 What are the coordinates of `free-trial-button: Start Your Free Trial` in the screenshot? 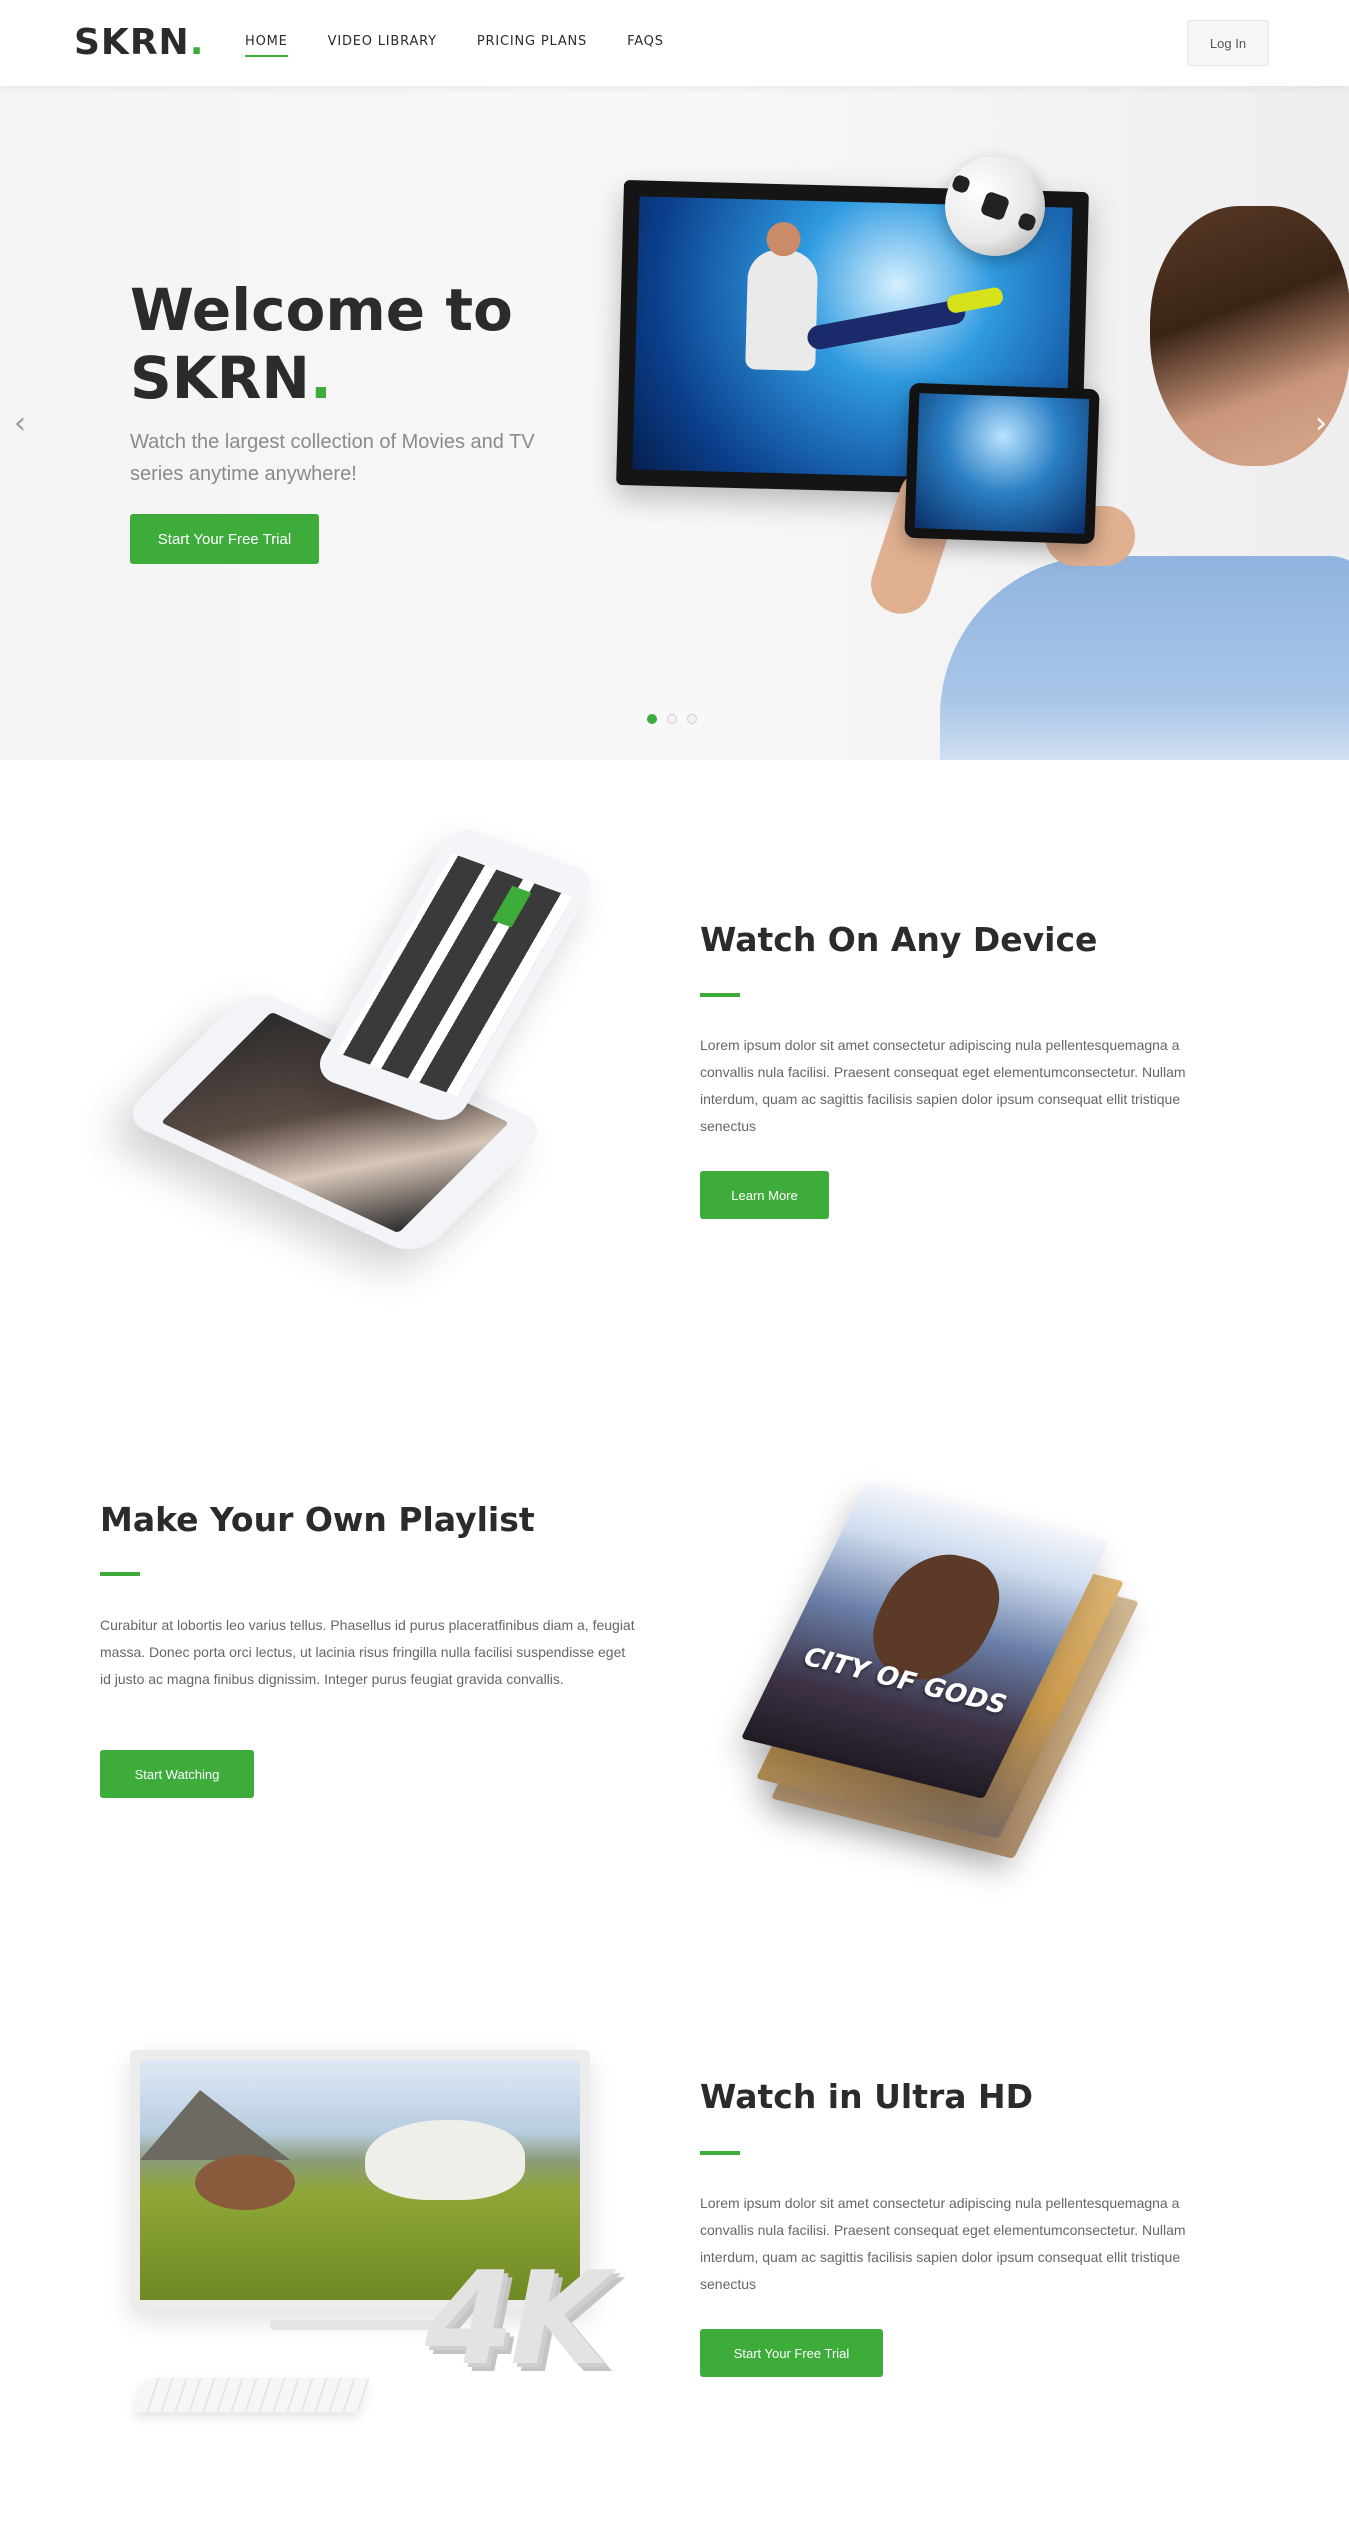 It's located at (791, 2353).